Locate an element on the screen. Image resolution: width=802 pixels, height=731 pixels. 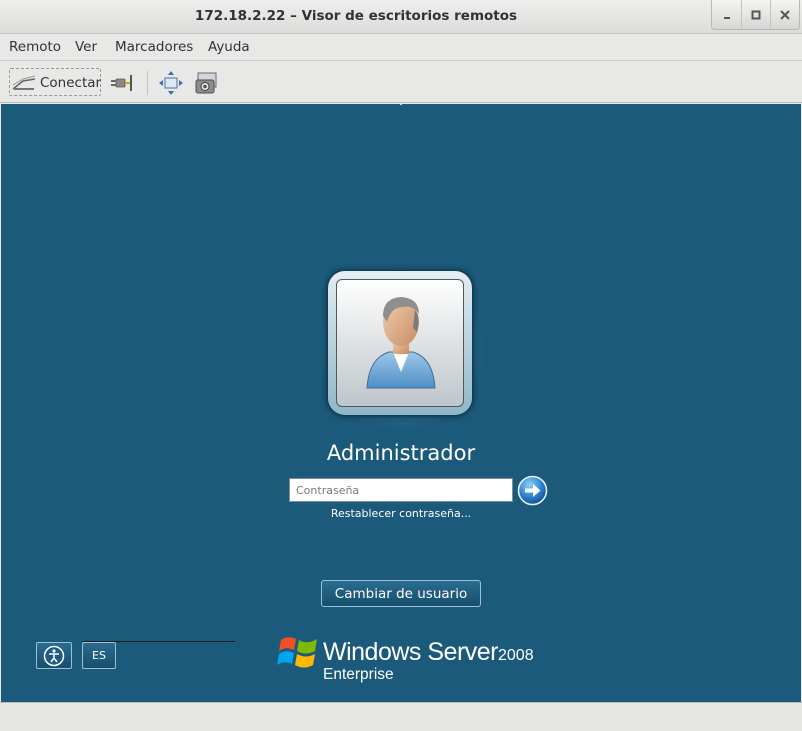
toolbar-separator is located at coordinates (147, 83).